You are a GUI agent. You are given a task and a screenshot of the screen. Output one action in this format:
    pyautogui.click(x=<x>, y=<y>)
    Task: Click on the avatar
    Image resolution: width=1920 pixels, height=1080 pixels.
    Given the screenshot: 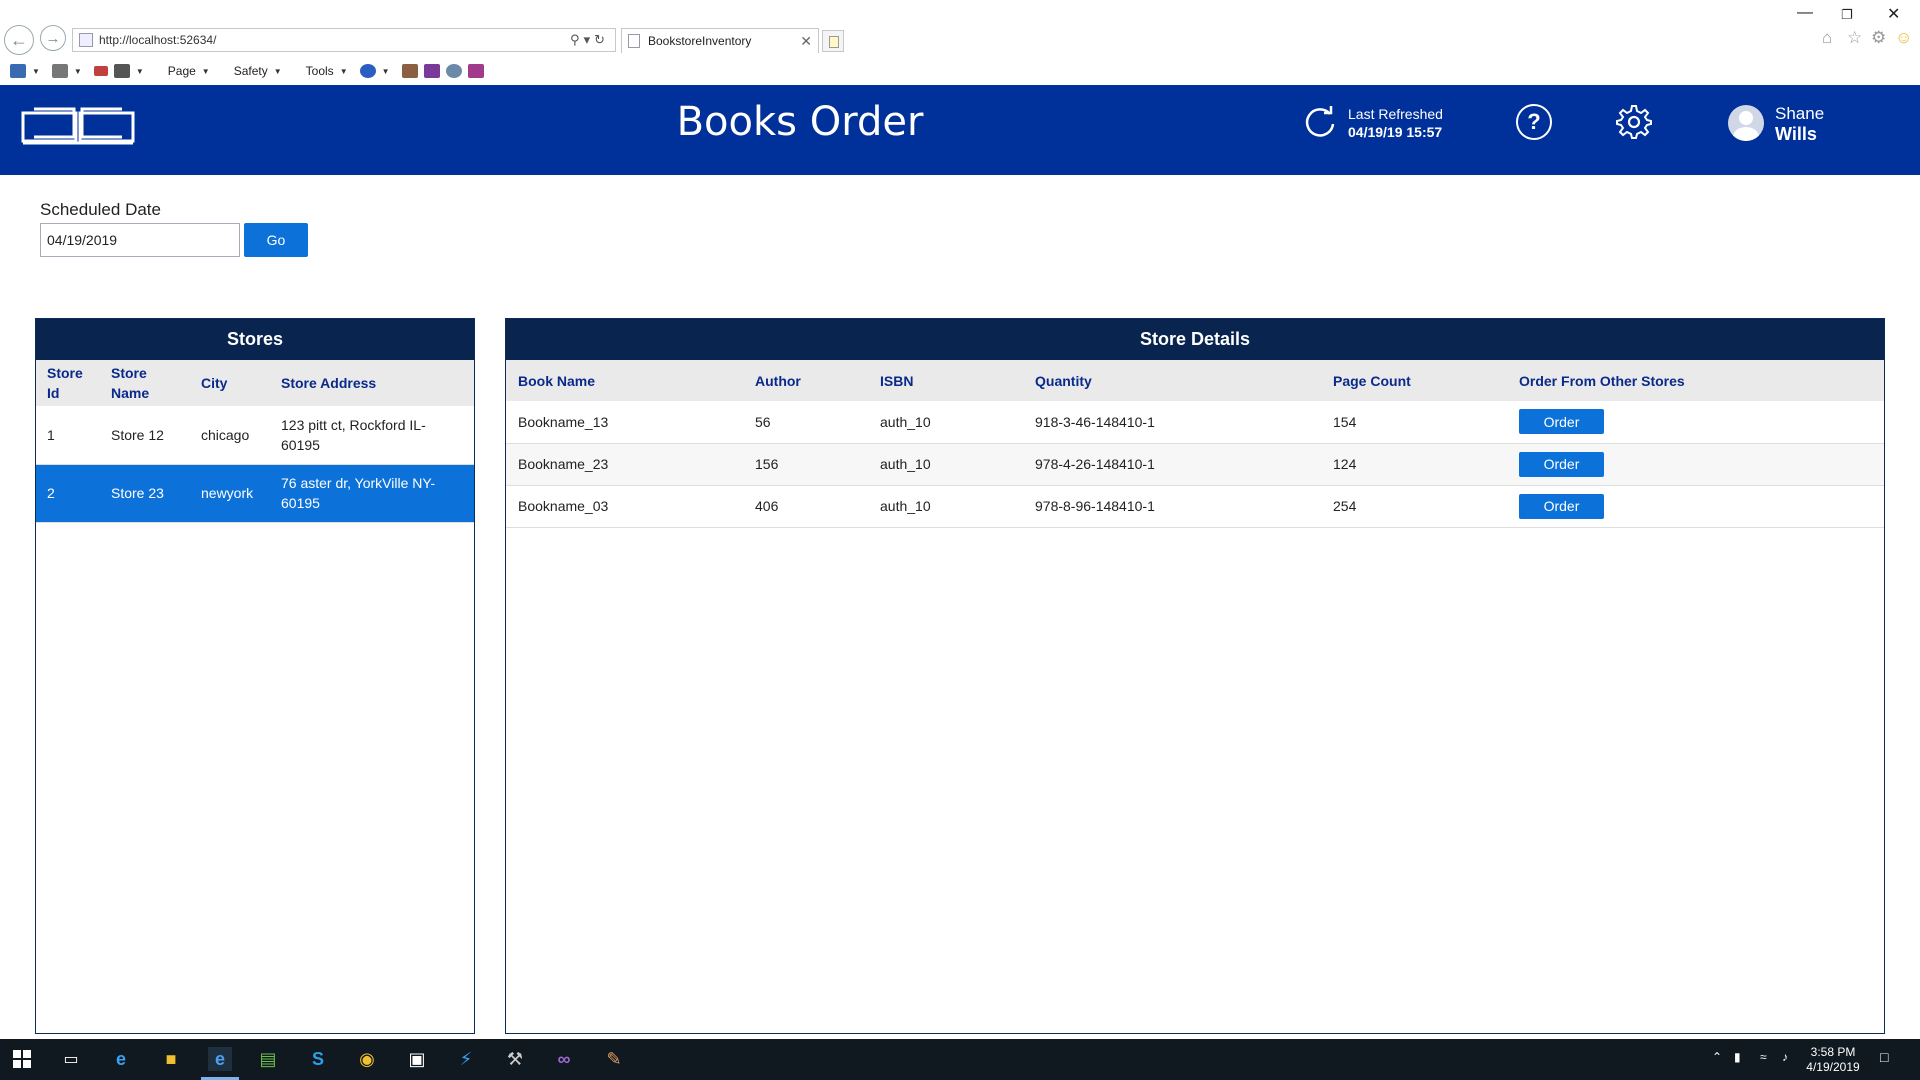 What is the action you would take?
    pyautogui.click(x=1746, y=123)
    